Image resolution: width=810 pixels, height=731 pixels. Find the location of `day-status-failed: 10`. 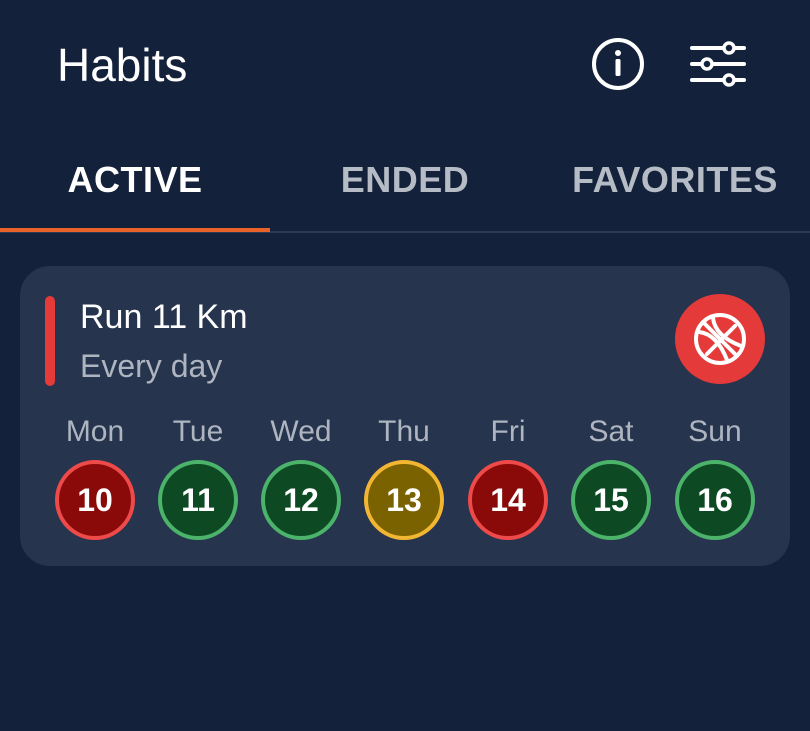

day-status-failed: 10 is located at coordinates (95, 500).